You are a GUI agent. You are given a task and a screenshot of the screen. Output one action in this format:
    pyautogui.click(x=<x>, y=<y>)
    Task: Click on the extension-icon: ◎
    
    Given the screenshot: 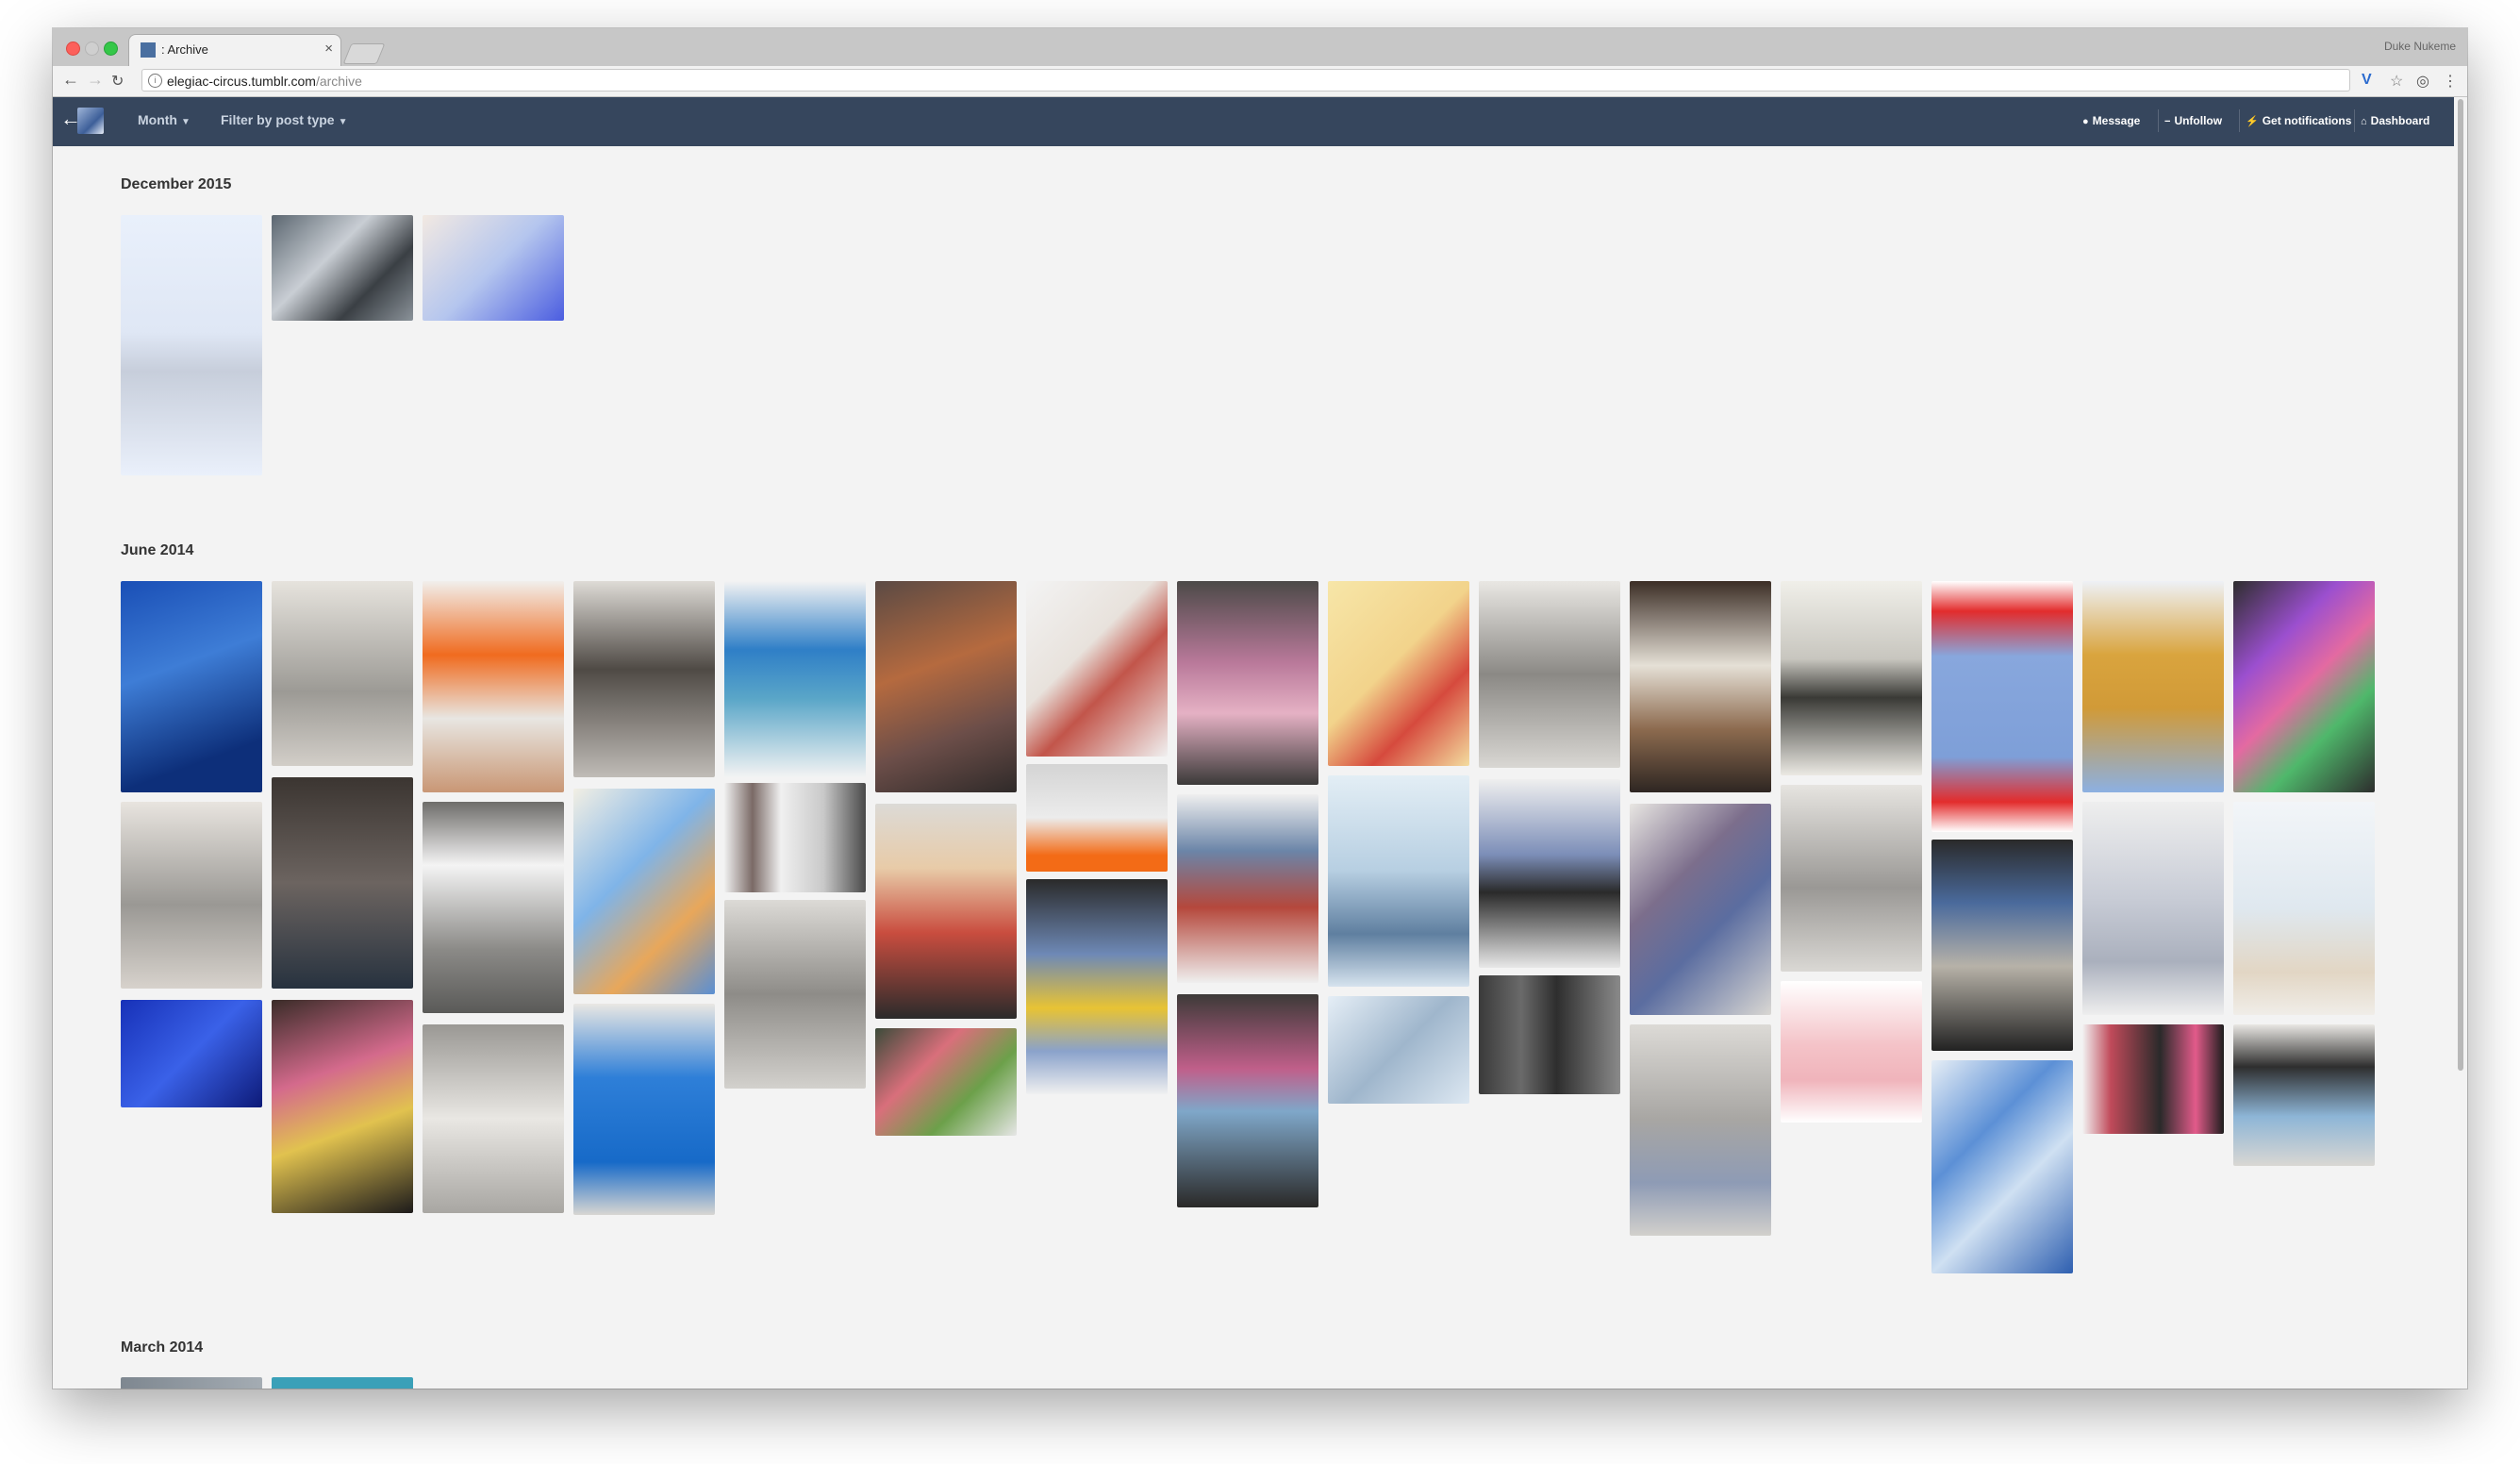 What is the action you would take?
    pyautogui.click(x=2422, y=81)
    